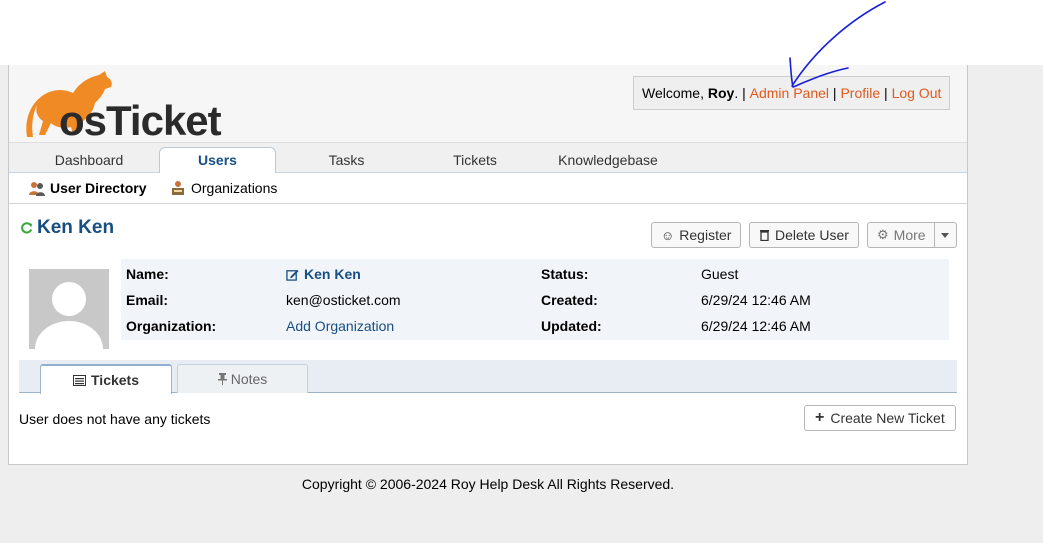  I want to click on updated-label: Updated:, so click(571, 326).